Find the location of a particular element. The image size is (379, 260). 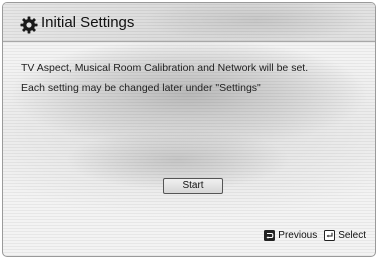

footer-hints: Previous Select is located at coordinates (311, 235).